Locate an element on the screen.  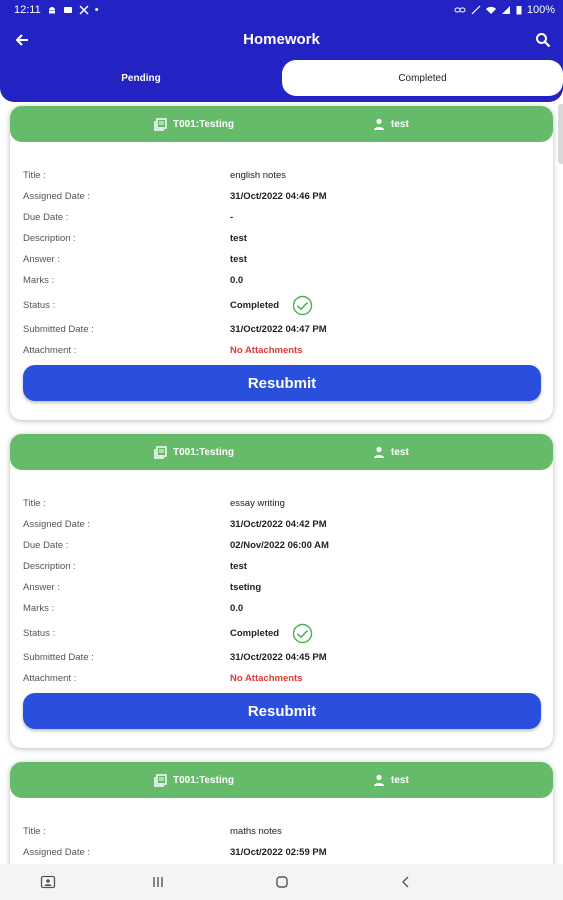
clock: 12:11 is located at coordinates (27, 10).